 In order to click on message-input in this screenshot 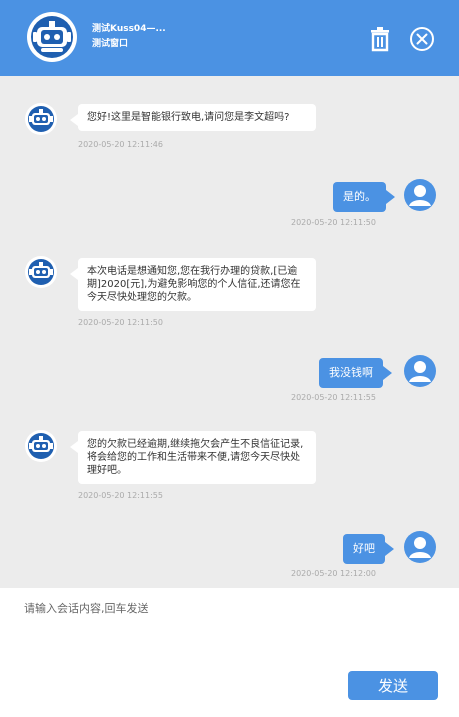, I will do `click(229, 630)`.